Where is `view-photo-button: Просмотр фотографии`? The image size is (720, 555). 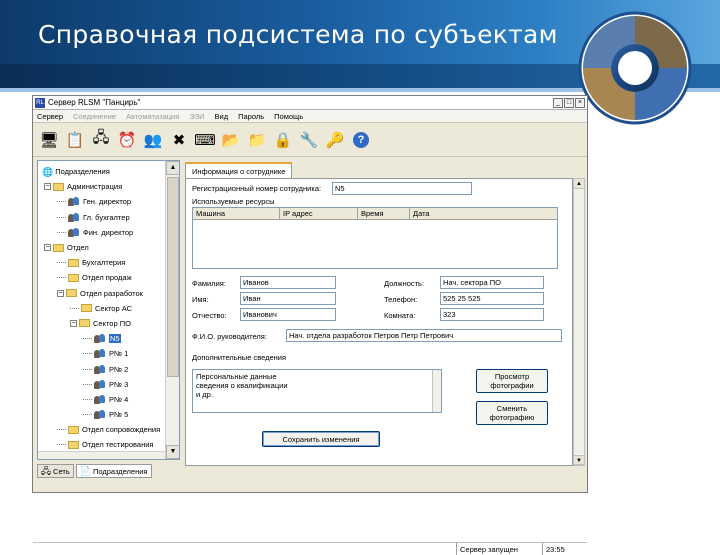 view-photo-button: Просмотр фотографии is located at coordinates (512, 381).